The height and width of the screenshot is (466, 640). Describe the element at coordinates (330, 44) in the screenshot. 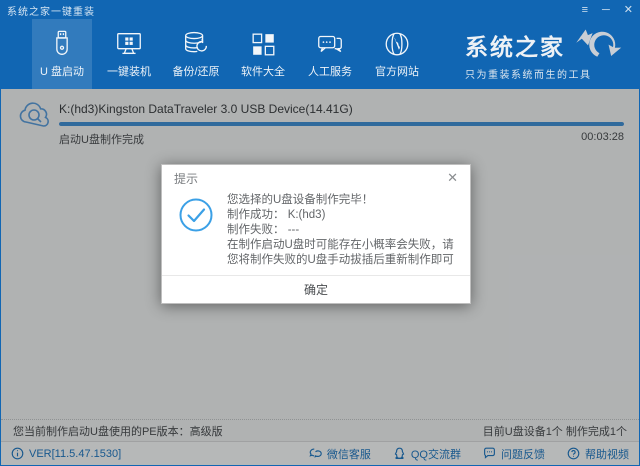

I see `chat-service-icon` at that location.